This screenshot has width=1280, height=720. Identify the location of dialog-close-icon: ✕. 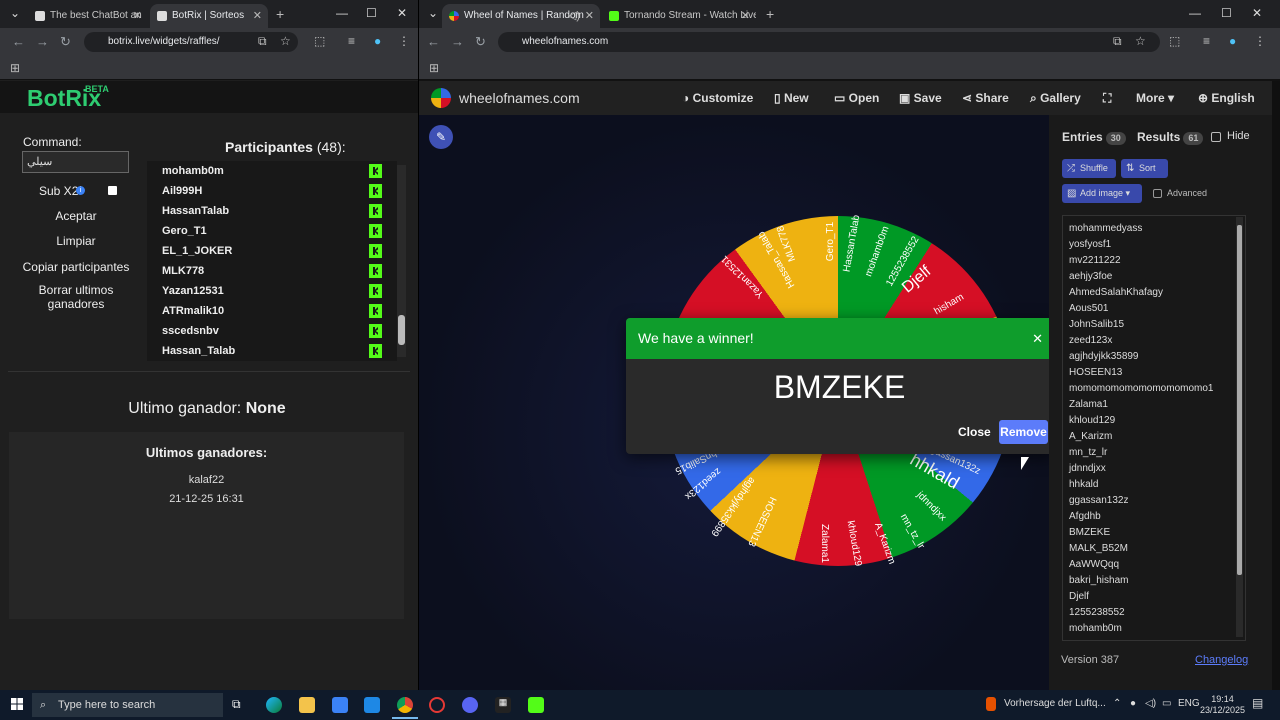
(1037, 338).